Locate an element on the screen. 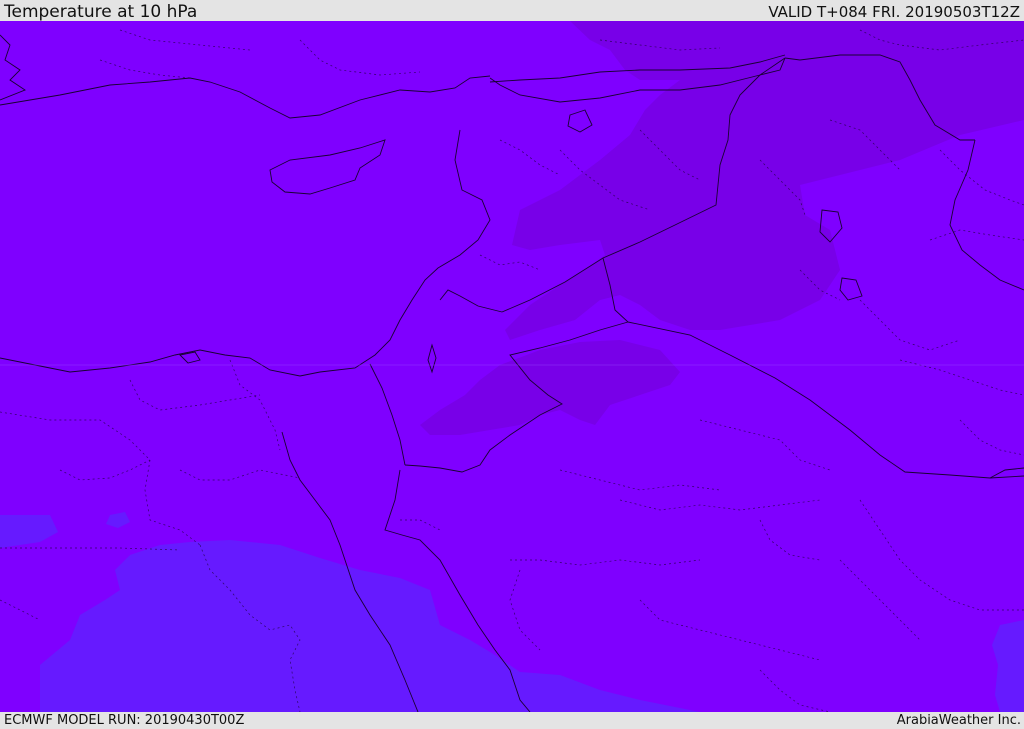 This screenshot has width=1024, height=729. map-title: Temperature at 10 hPa is located at coordinates (101, 12).